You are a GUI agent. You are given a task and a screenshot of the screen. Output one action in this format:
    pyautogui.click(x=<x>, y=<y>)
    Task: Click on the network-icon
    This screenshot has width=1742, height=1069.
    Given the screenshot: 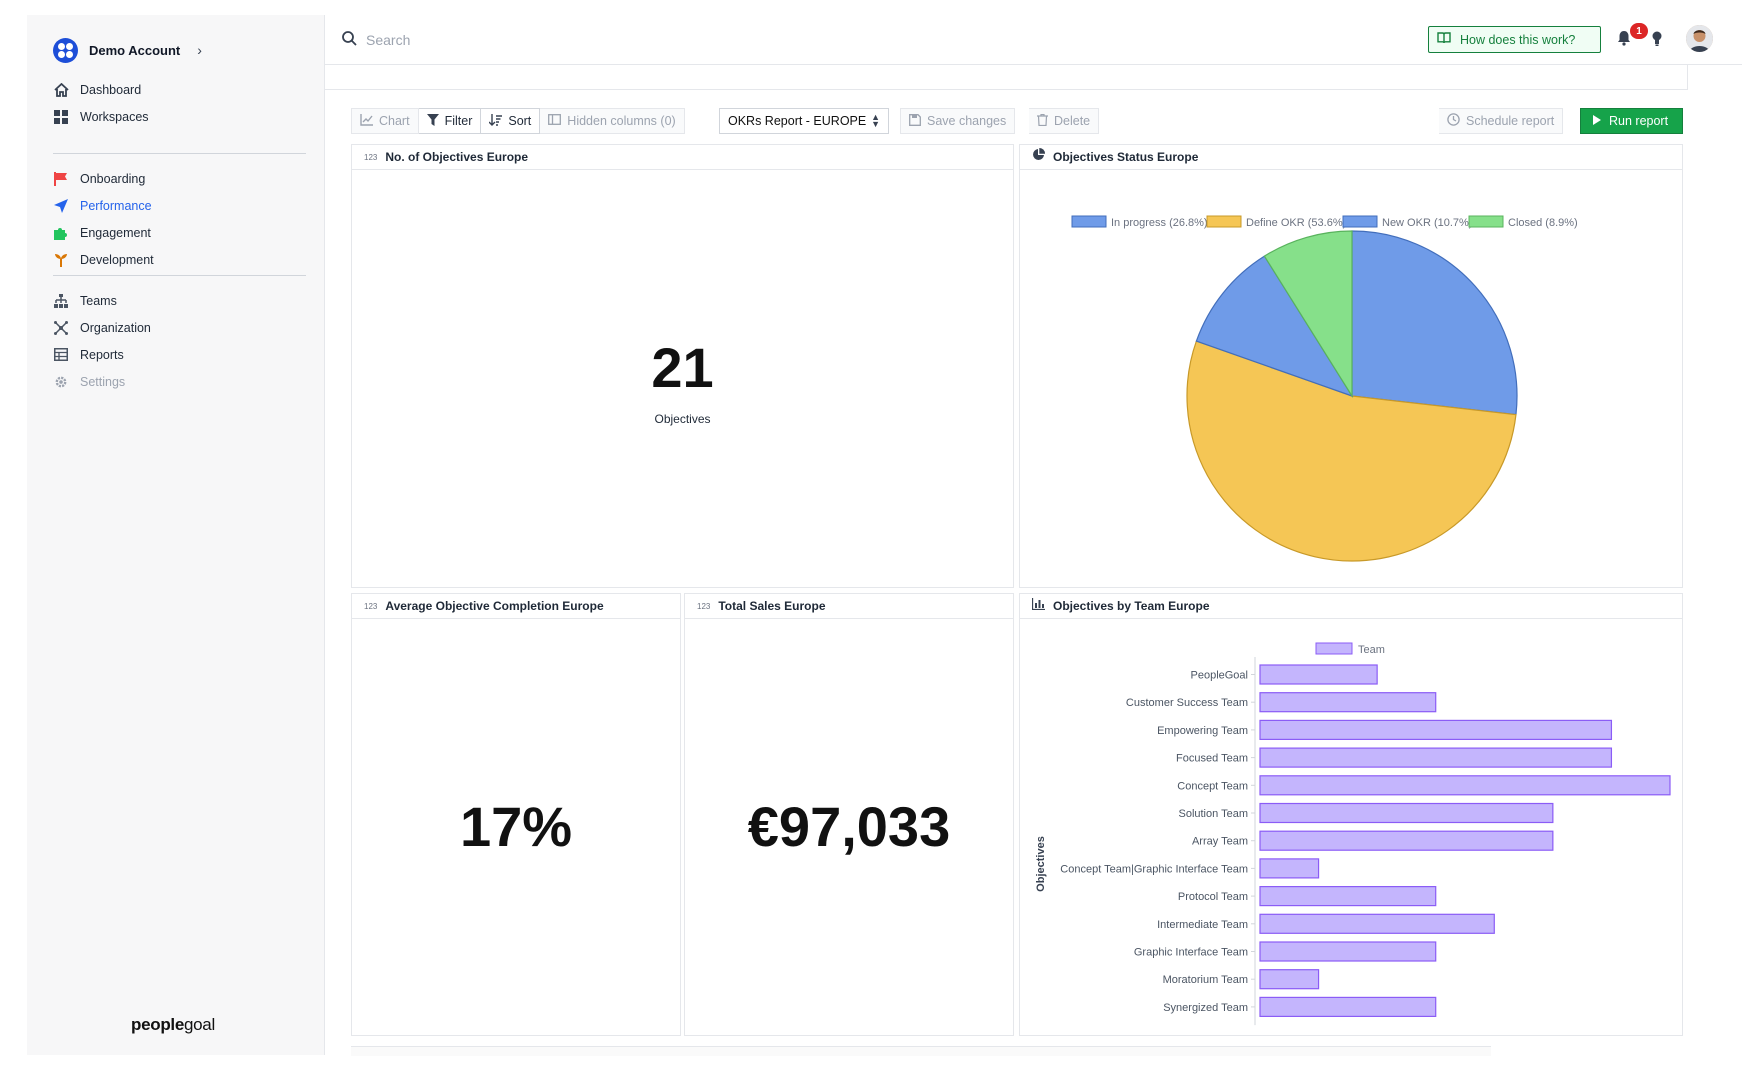 What is the action you would take?
    pyautogui.click(x=61, y=328)
    